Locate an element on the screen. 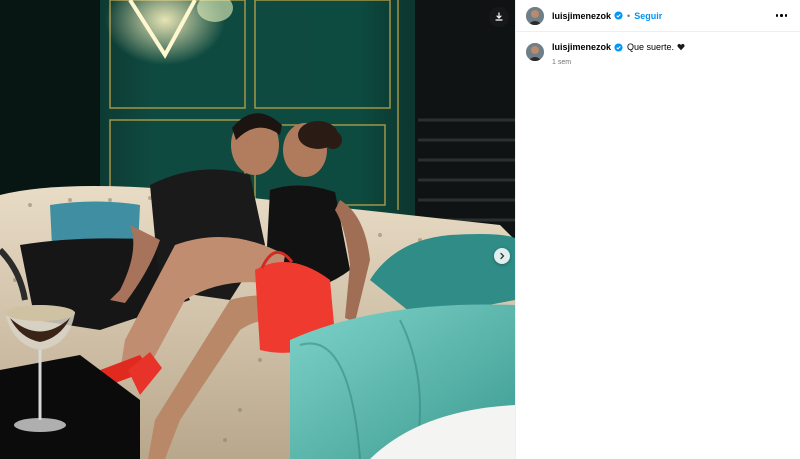 This screenshot has width=800, height=459. author-avatar is located at coordinates (535, 15).